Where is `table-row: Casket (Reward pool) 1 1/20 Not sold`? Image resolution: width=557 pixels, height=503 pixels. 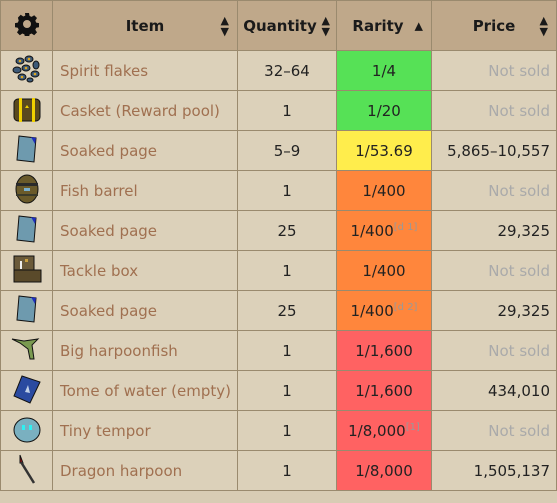
table-row: Casket (Reward pool) 1 1/20 Not sold is located at coordinates (278, 110).